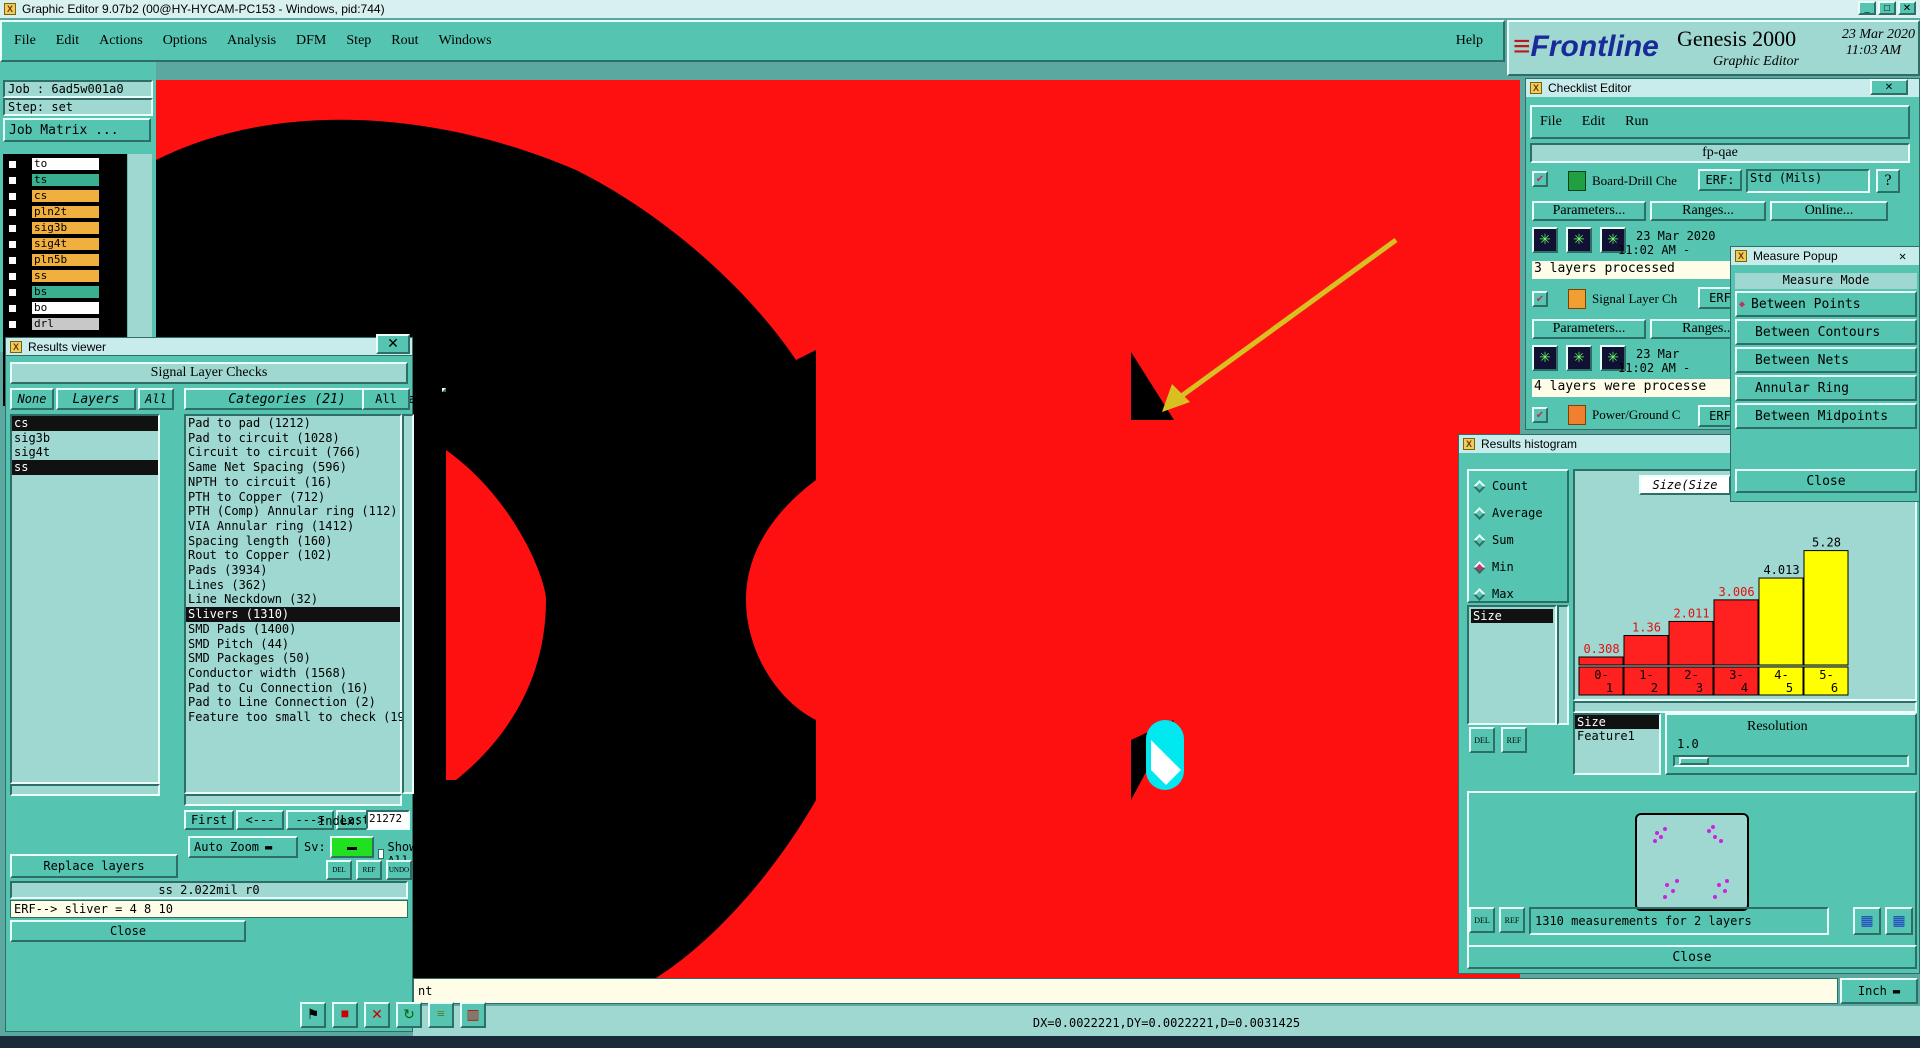 The width and height of the screenshot is (1920, 1048). Describe the element at coordinates (293, 497) in the screenshot. I see `category-item: PTH to Copper (712)` at that location.